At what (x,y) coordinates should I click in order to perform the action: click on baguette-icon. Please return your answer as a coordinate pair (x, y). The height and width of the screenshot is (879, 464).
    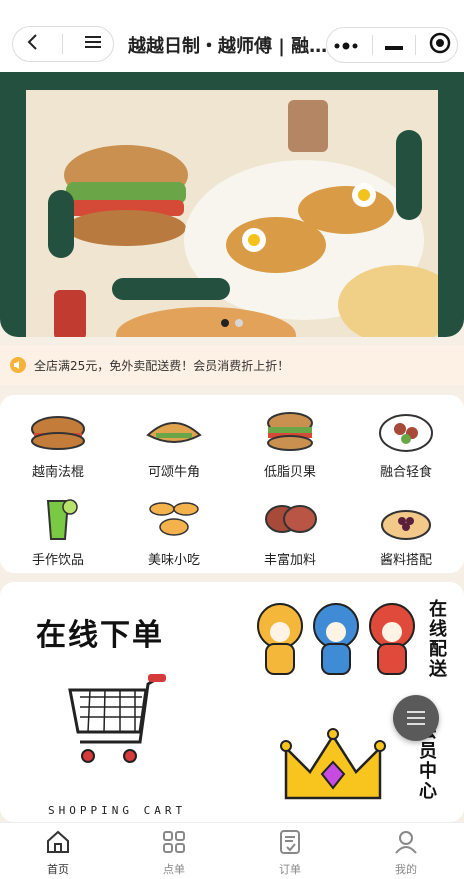
    Looking at the image, I should click on (58, 433).